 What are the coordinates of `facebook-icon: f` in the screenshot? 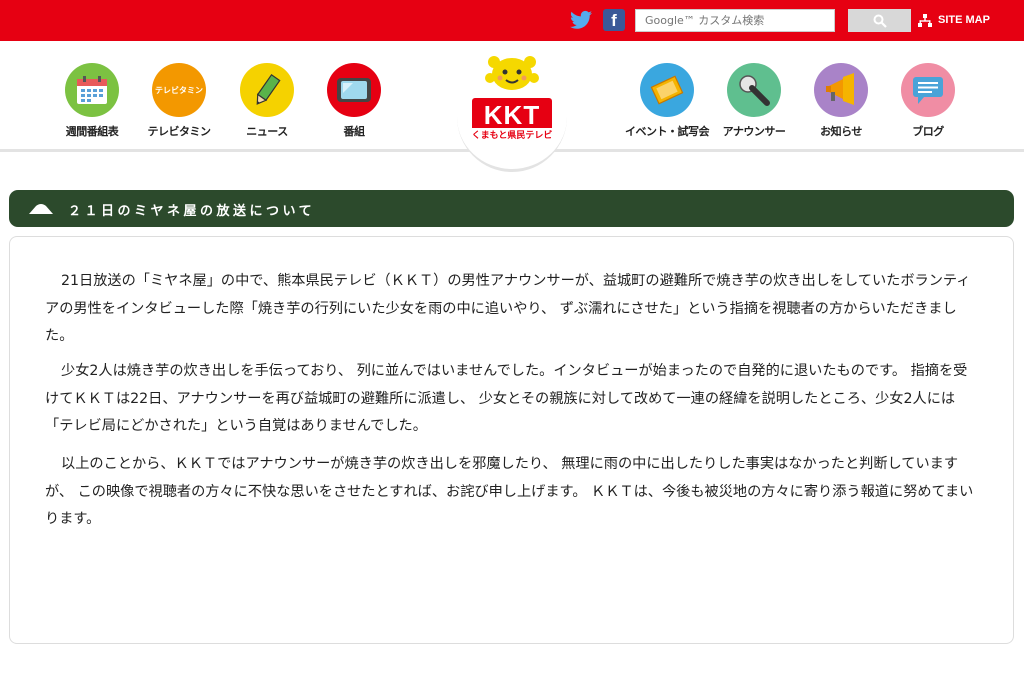 It's located at (614, 20).